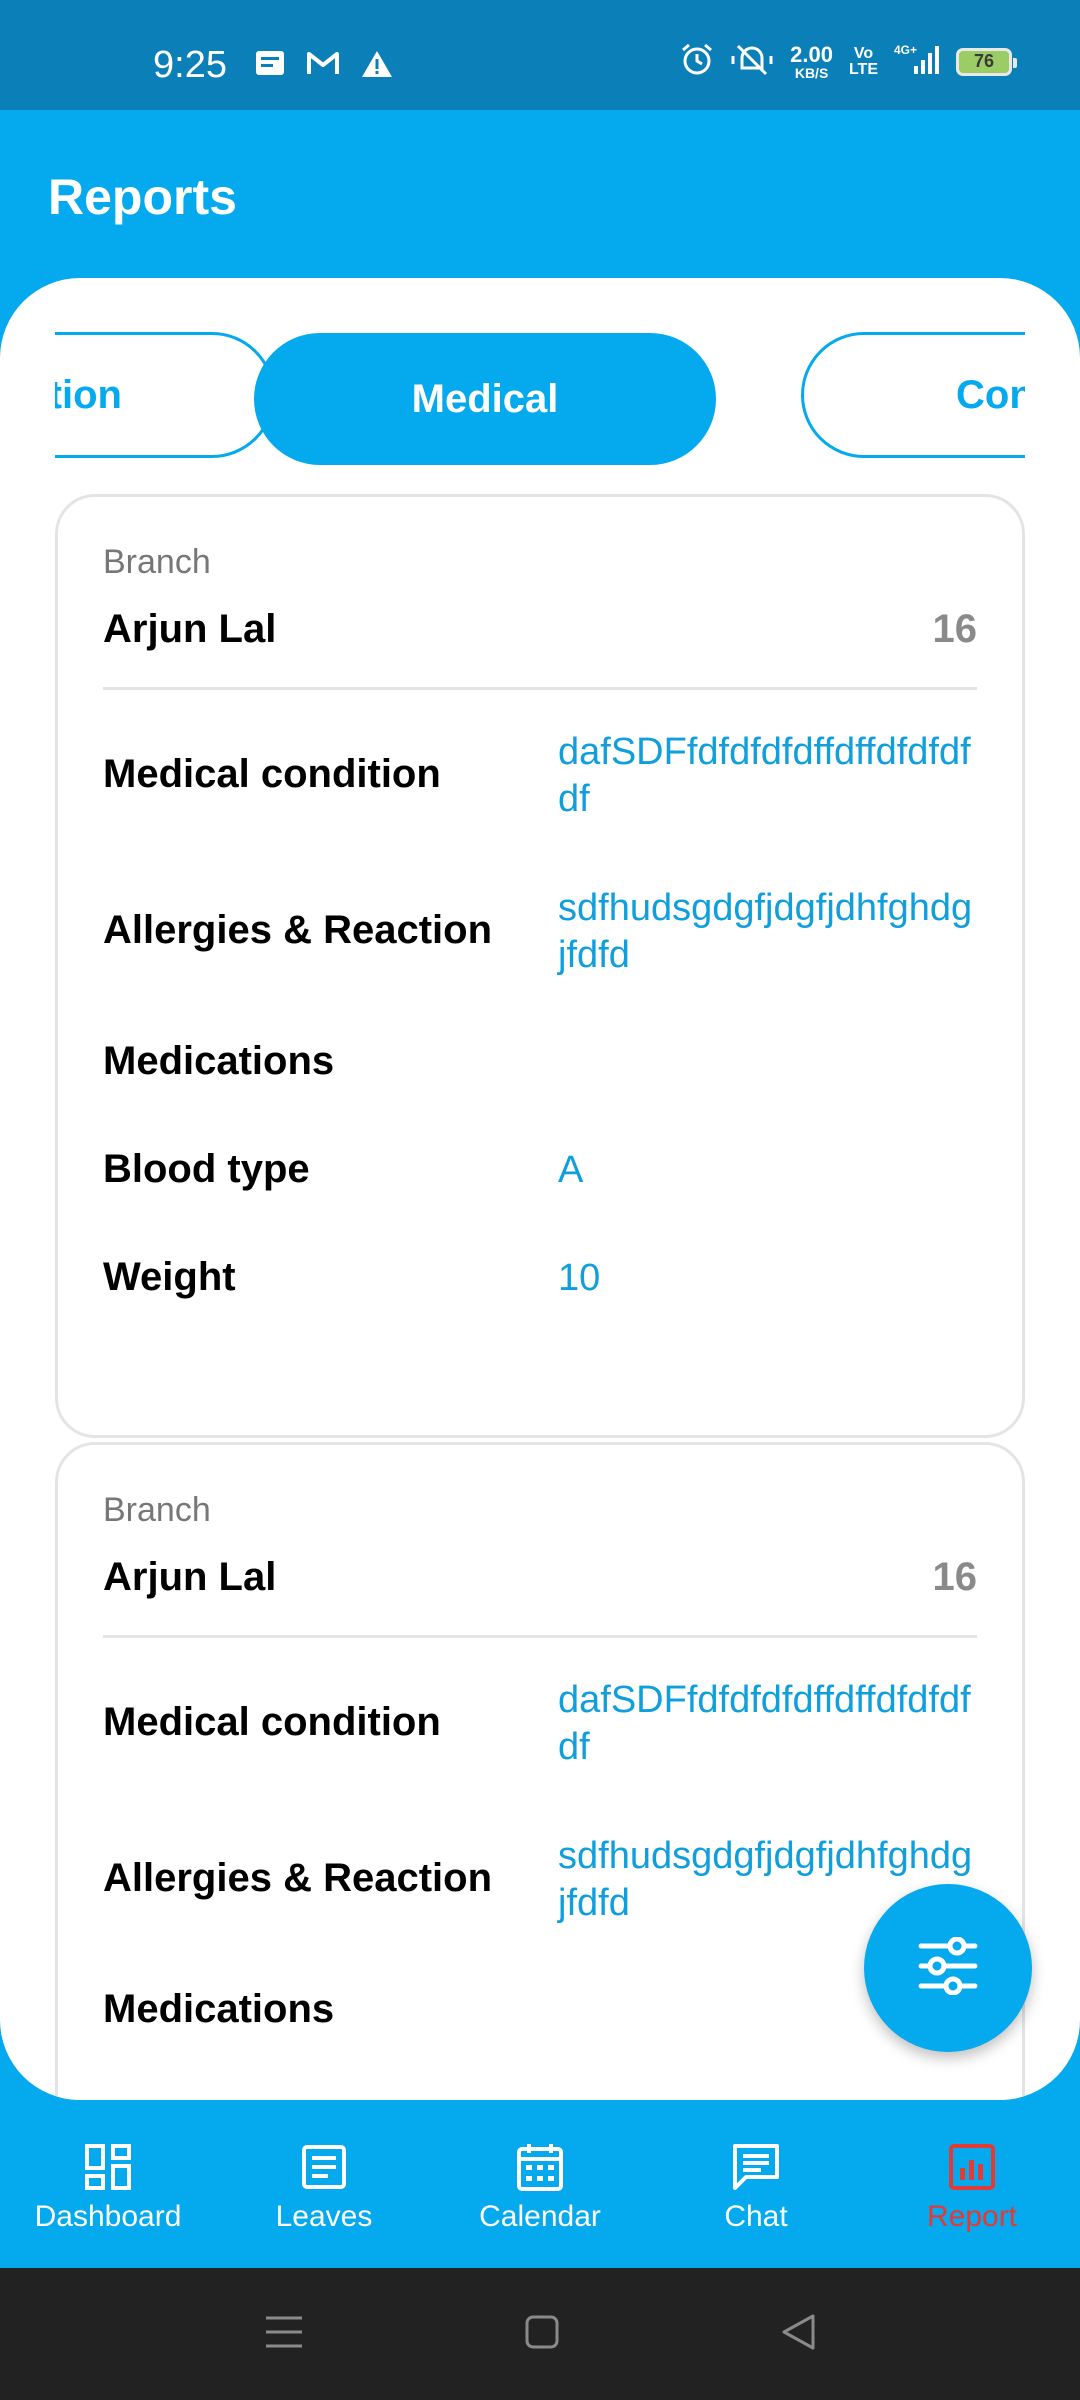  I want to click on silent-icon, so click(752, 61).